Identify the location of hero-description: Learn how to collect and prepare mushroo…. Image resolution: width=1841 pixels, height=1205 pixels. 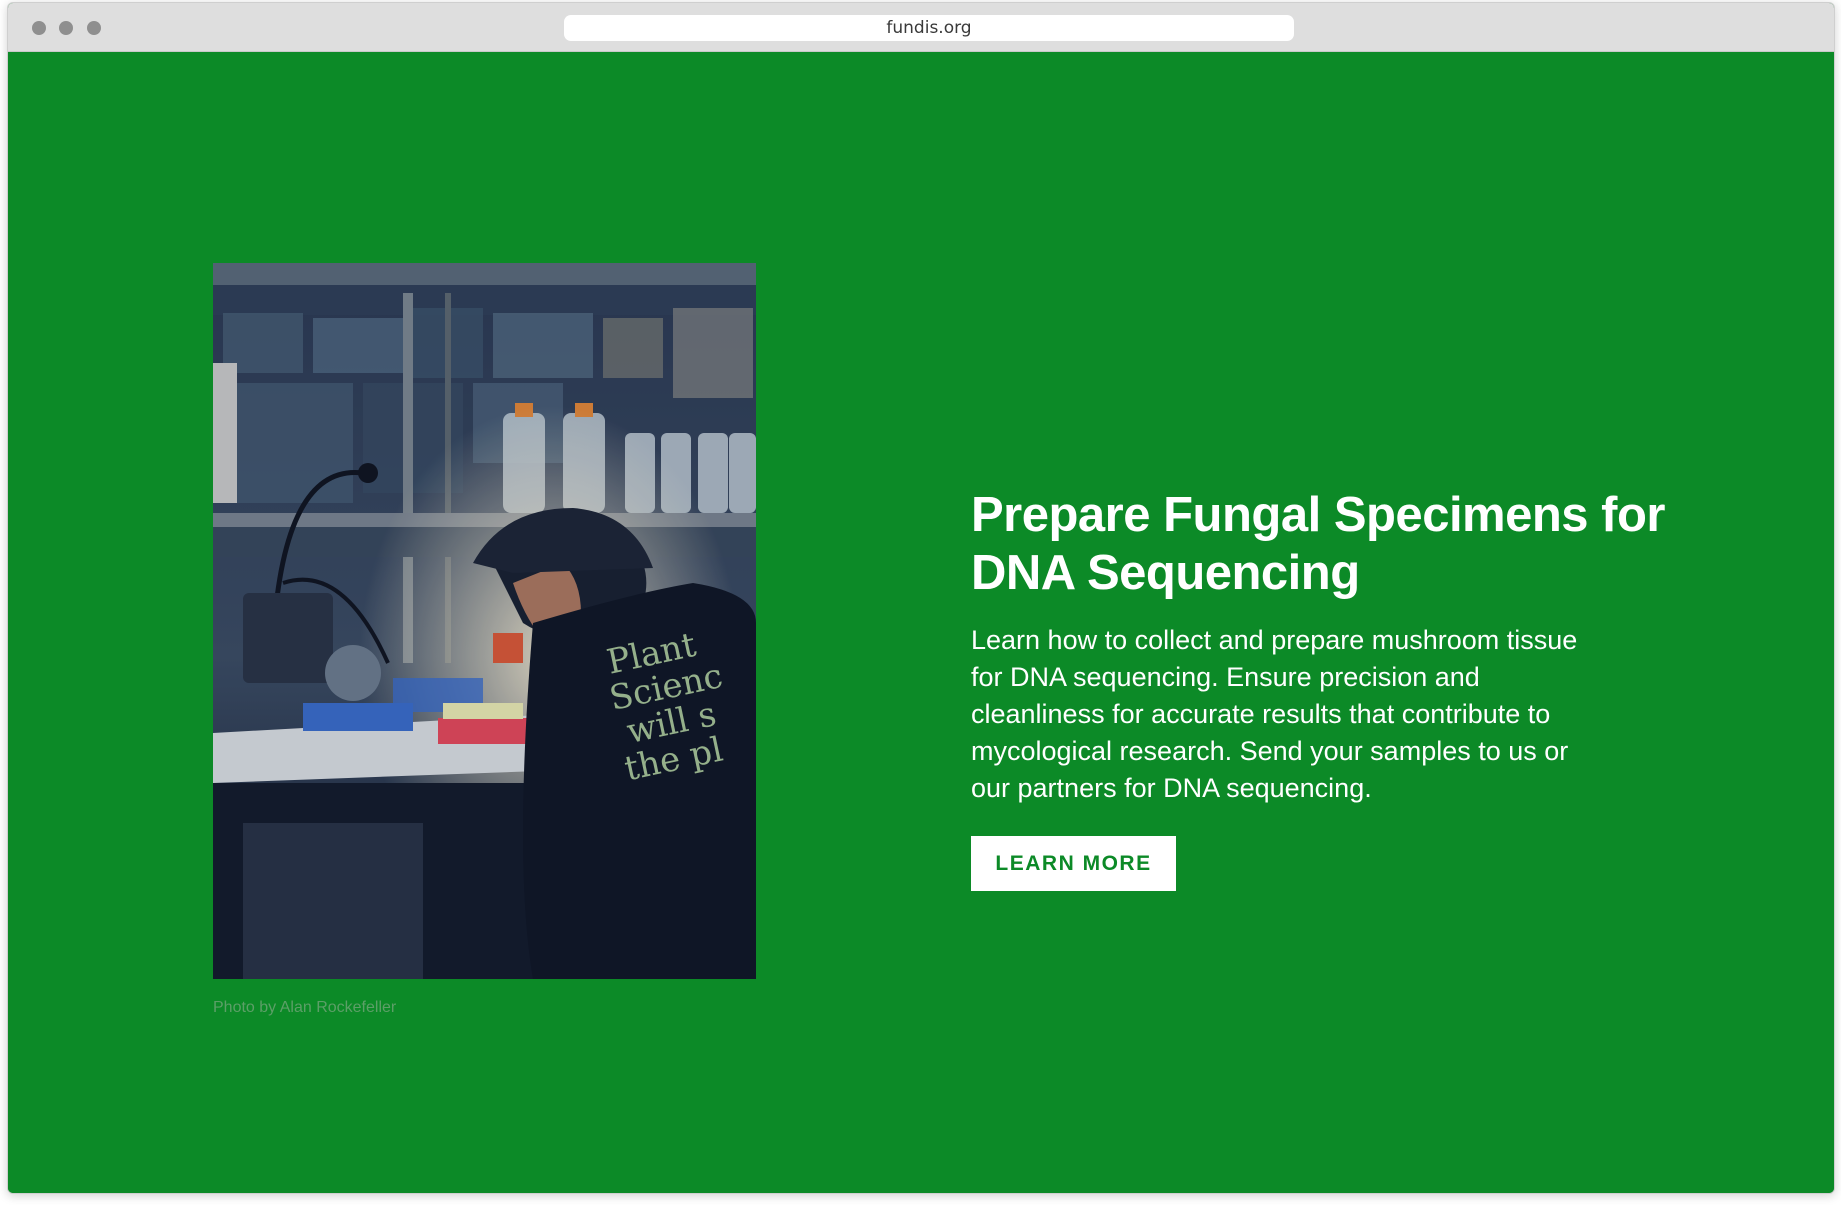
(1274, 714).